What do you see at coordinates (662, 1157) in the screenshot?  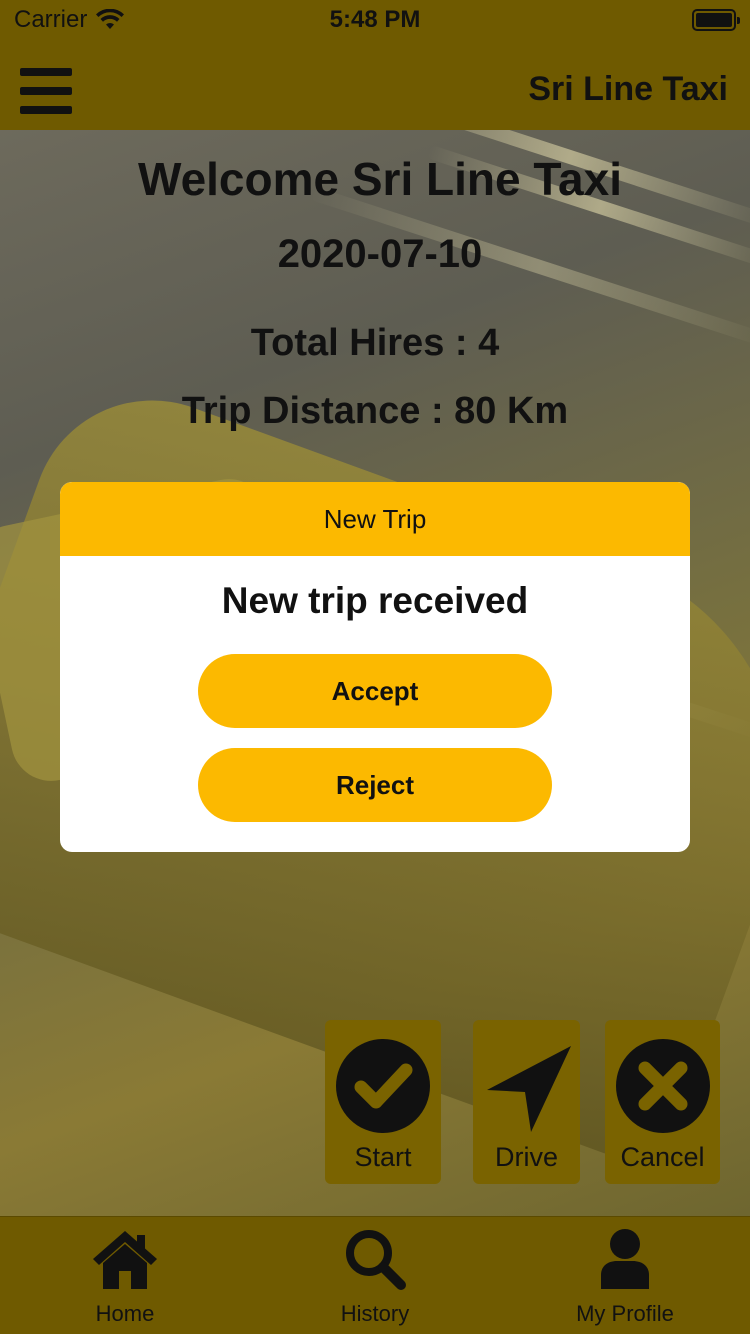 I see `cancel-button-label: Cancel` at bounding box center [662, 1157].